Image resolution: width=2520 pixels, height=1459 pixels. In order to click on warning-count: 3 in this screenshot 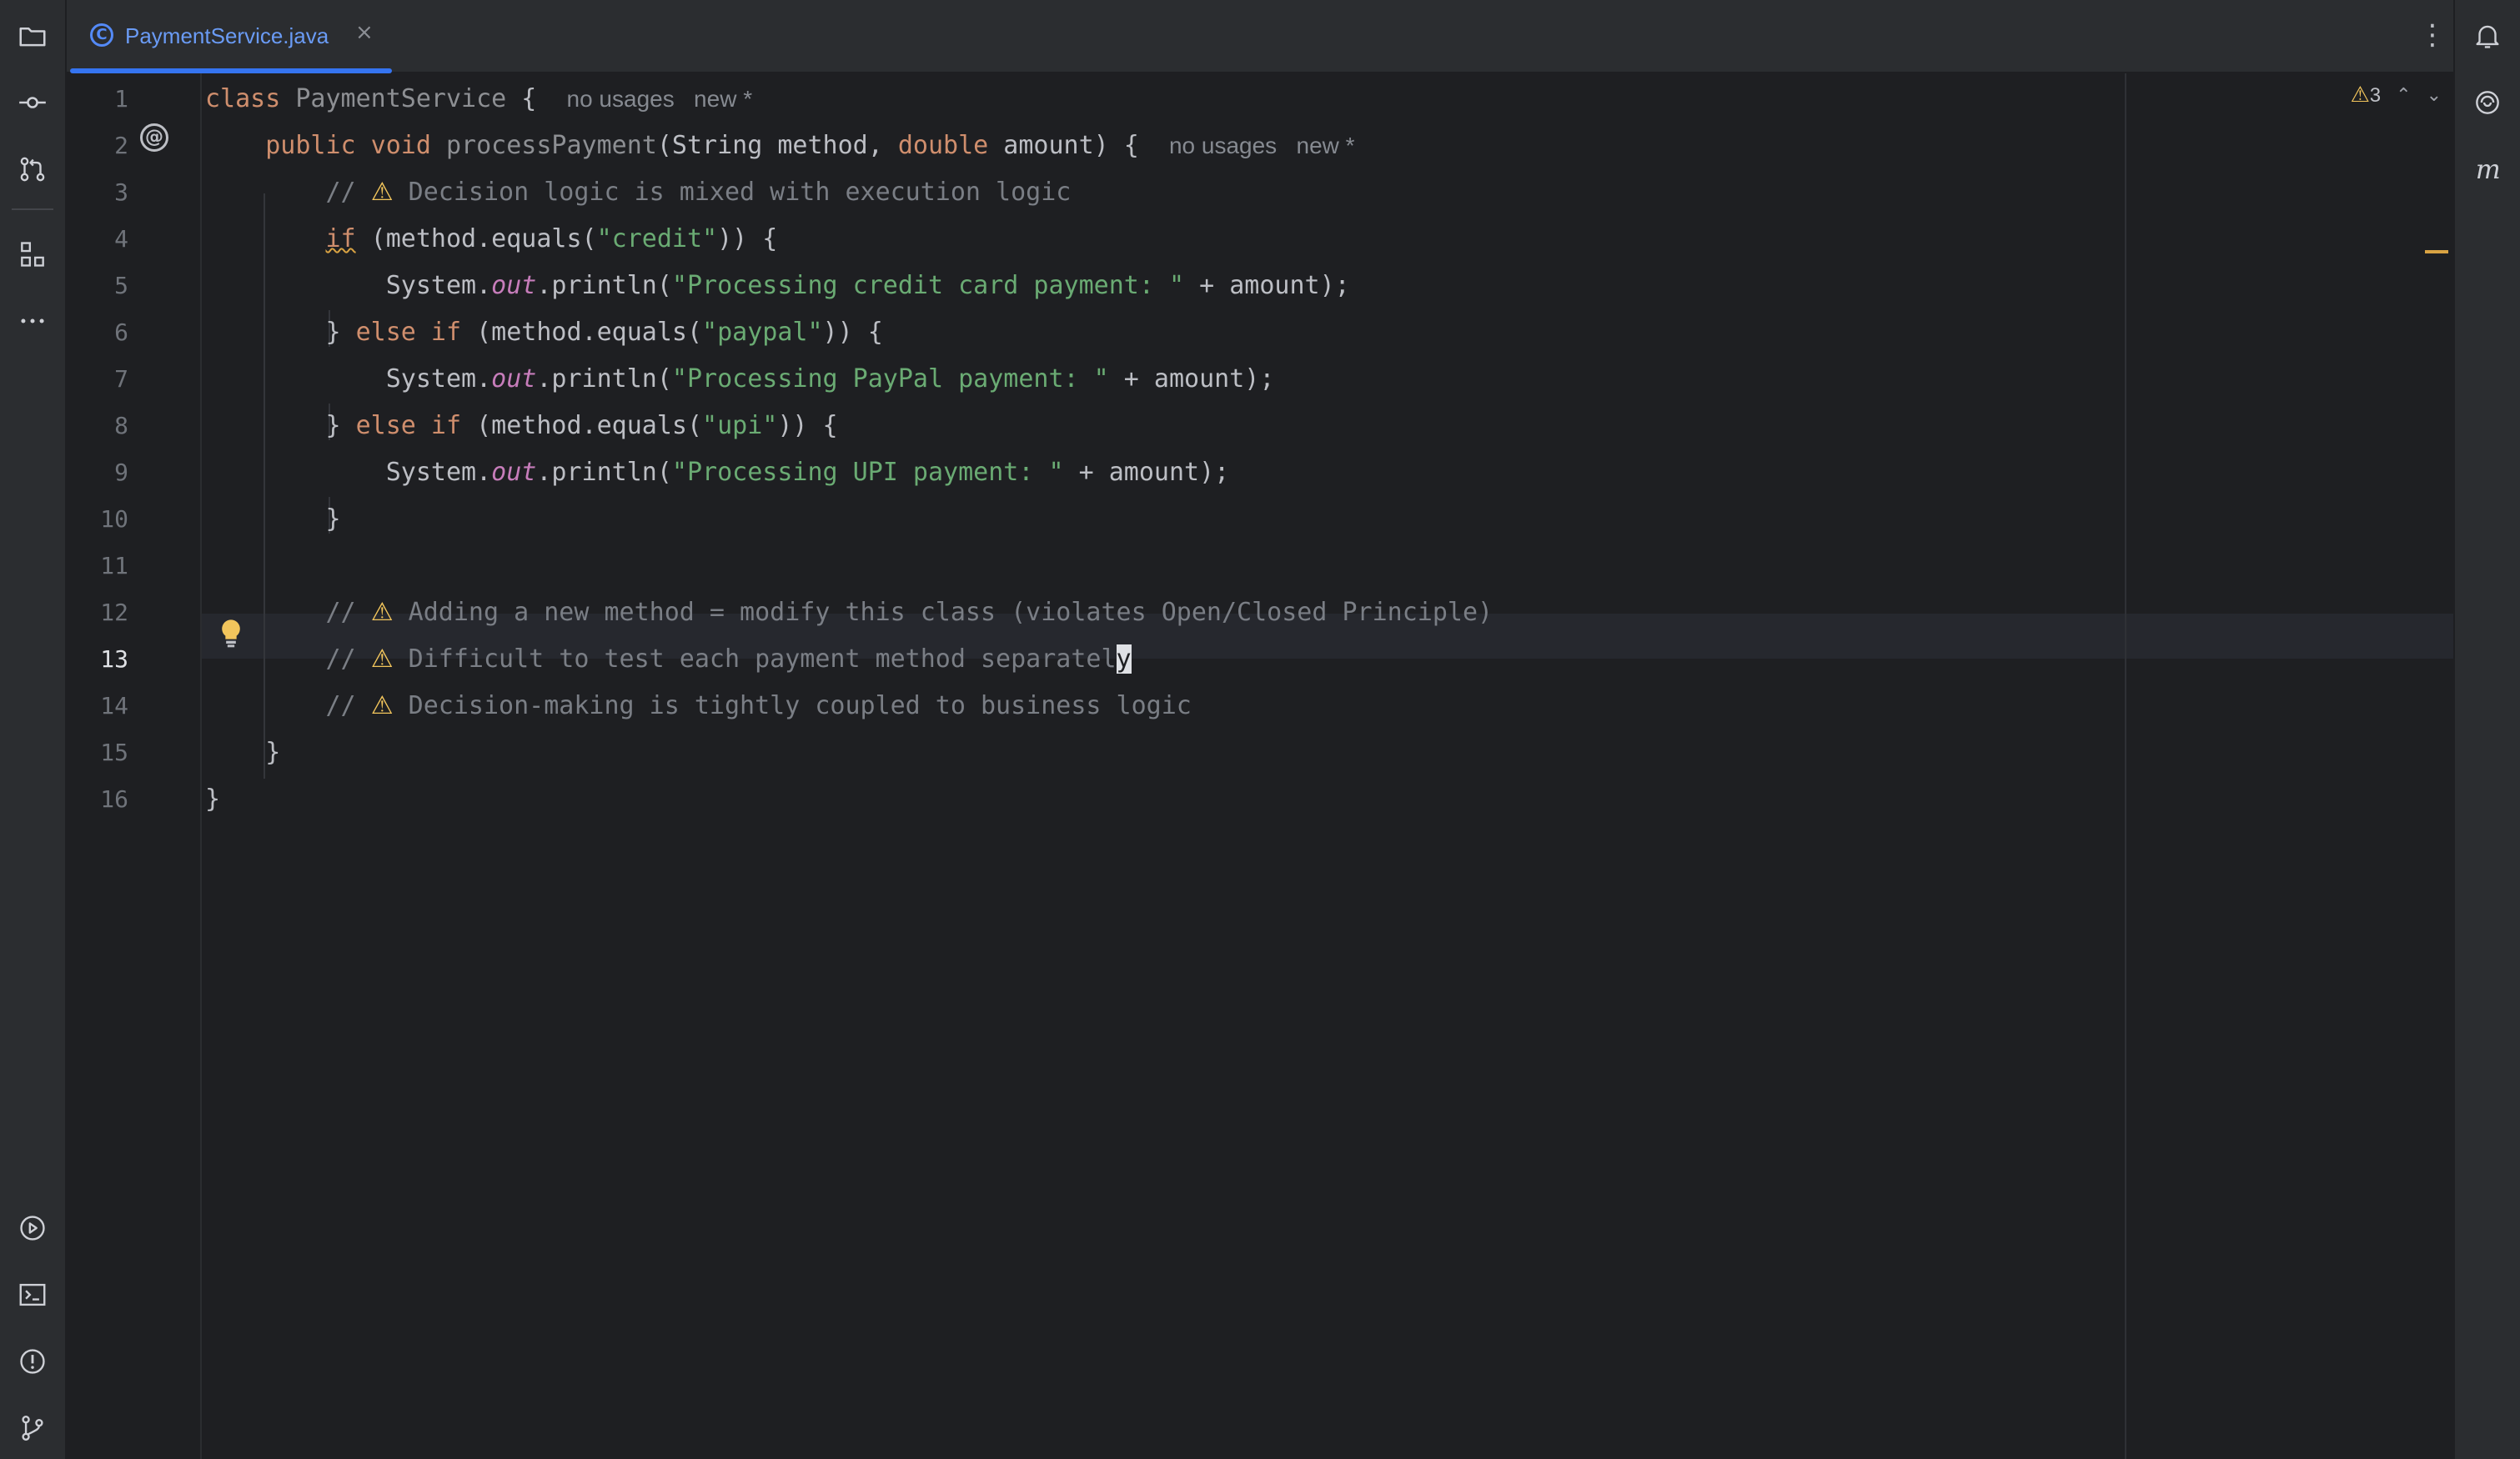, I will do `click(2375, 95)`.